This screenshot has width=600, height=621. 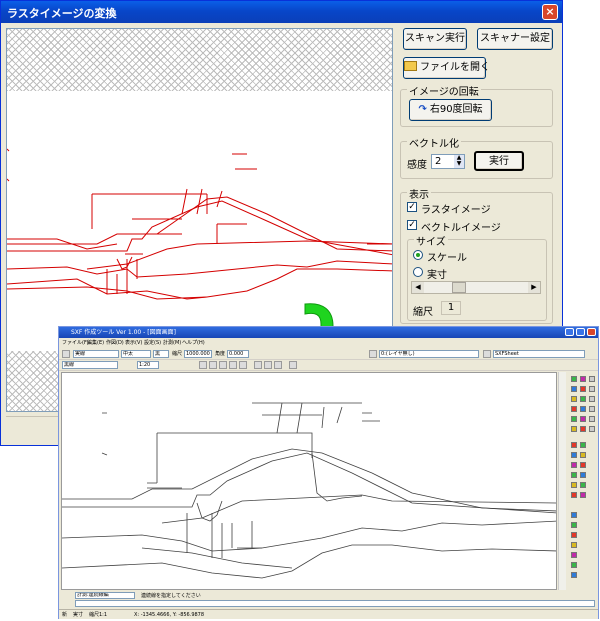 What do you see at coordinates (499, 161) in the screenshot?
I see `vectorize-run-button: 実行` at bounding box center [499, 161].